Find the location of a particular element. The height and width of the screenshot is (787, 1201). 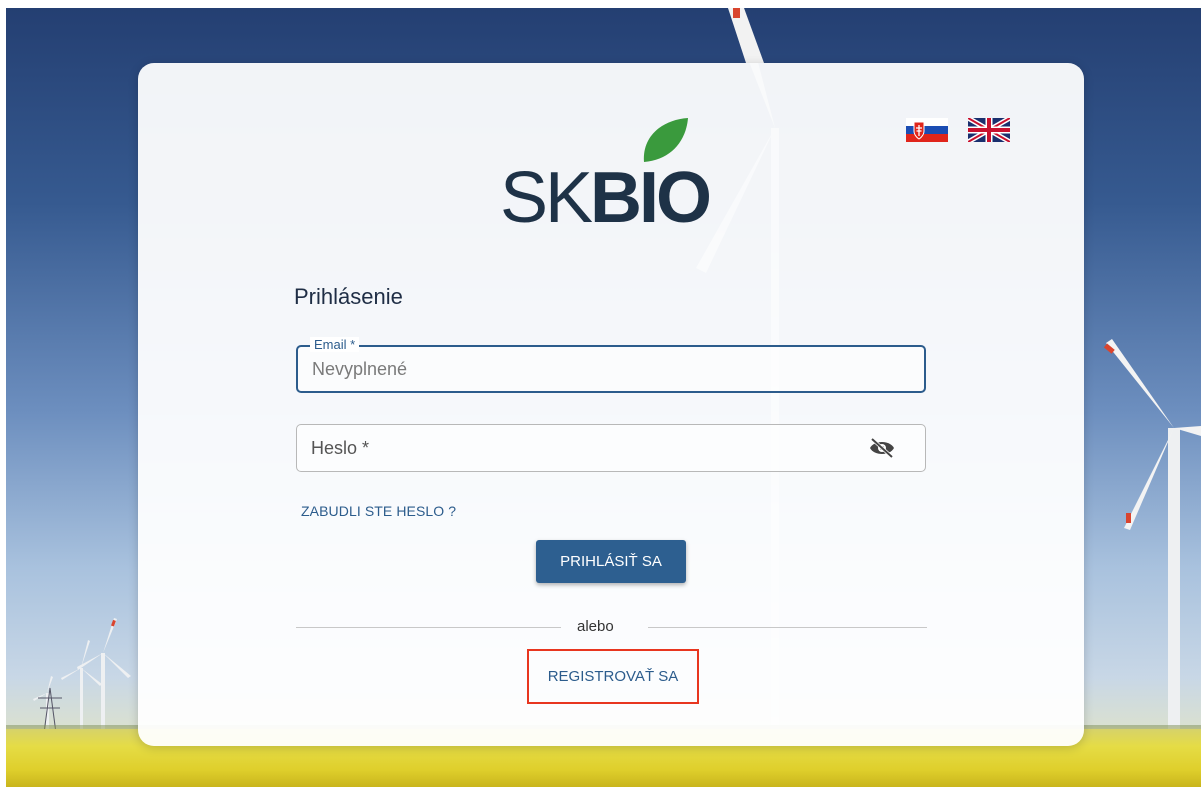

login-button: PRIHLÁSIŤ SA is located at coordinates (611, 561).